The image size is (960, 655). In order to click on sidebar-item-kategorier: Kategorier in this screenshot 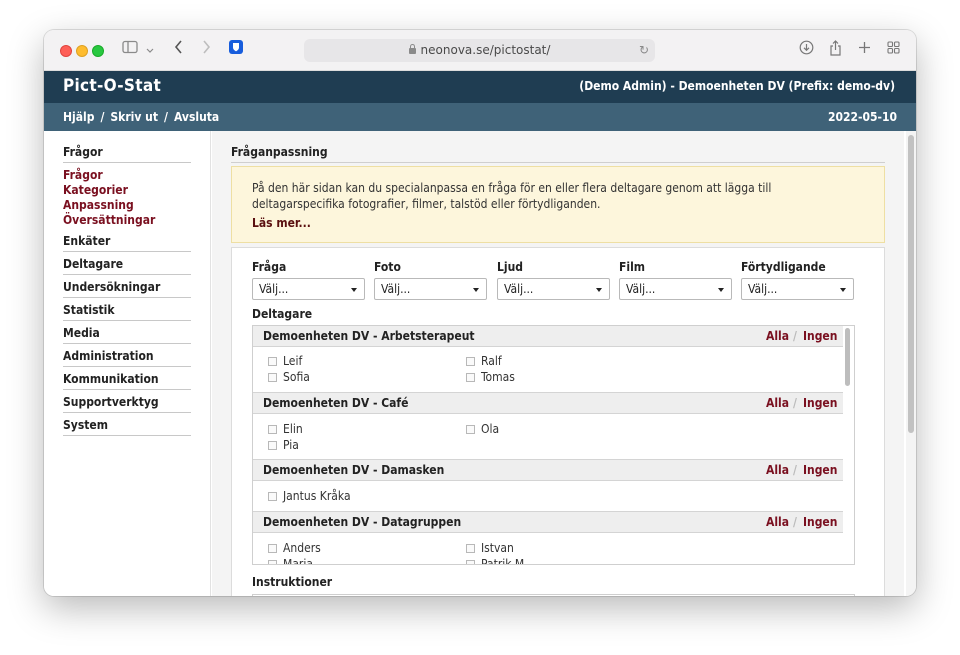, I will do `click(95, 190)`.